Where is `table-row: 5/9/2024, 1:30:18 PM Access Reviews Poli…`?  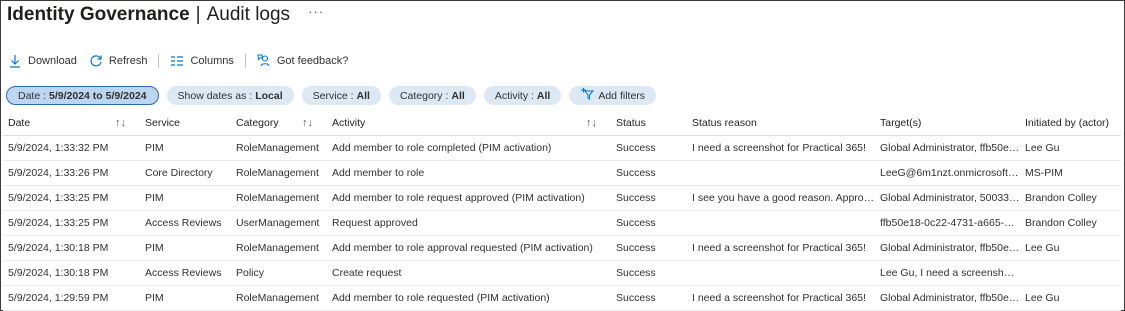
table-row: 5/9/2024, 1:30:18 PM Access Reviews Poli… is located at coordinates (562, 273).